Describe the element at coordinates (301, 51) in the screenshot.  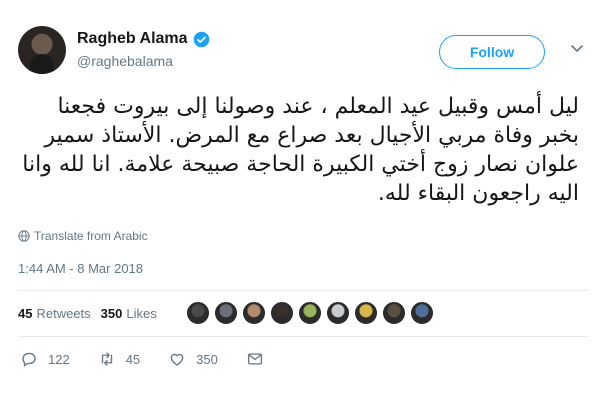
I see `tweet-header: Ragheb Alama @raghebalama Follow` at that location.